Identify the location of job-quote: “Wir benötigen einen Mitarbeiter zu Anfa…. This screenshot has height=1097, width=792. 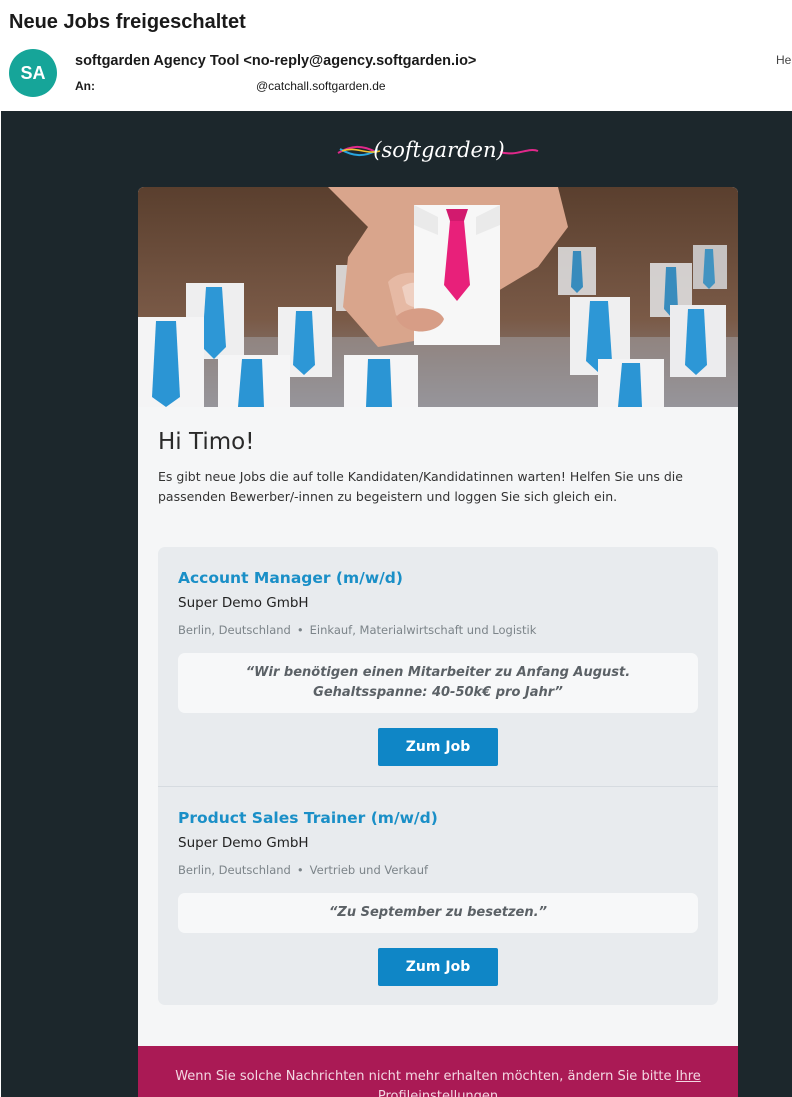
(438, 683).